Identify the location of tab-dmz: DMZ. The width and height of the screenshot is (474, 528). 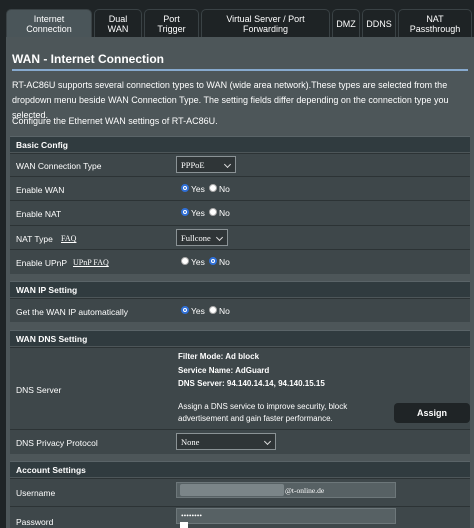
(346, 23).